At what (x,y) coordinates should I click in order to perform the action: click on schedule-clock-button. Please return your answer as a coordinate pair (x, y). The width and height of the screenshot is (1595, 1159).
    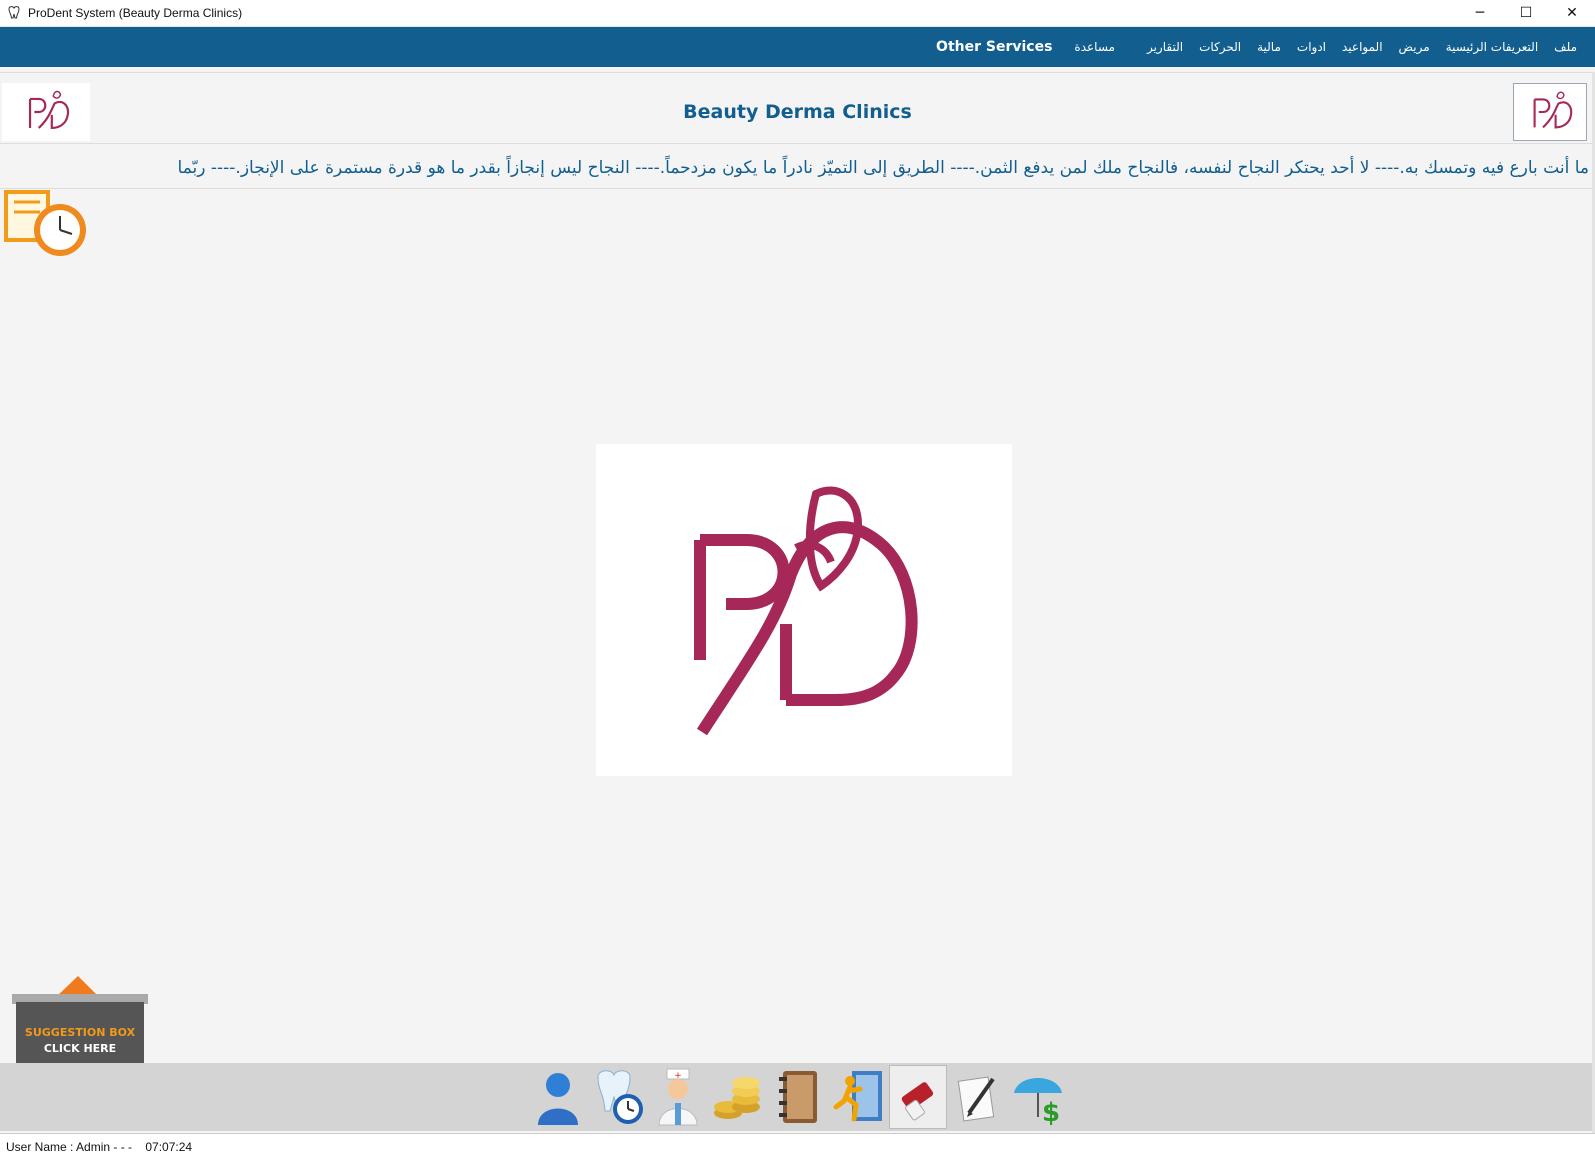
    Looking at the image, I should click on (47, 224).